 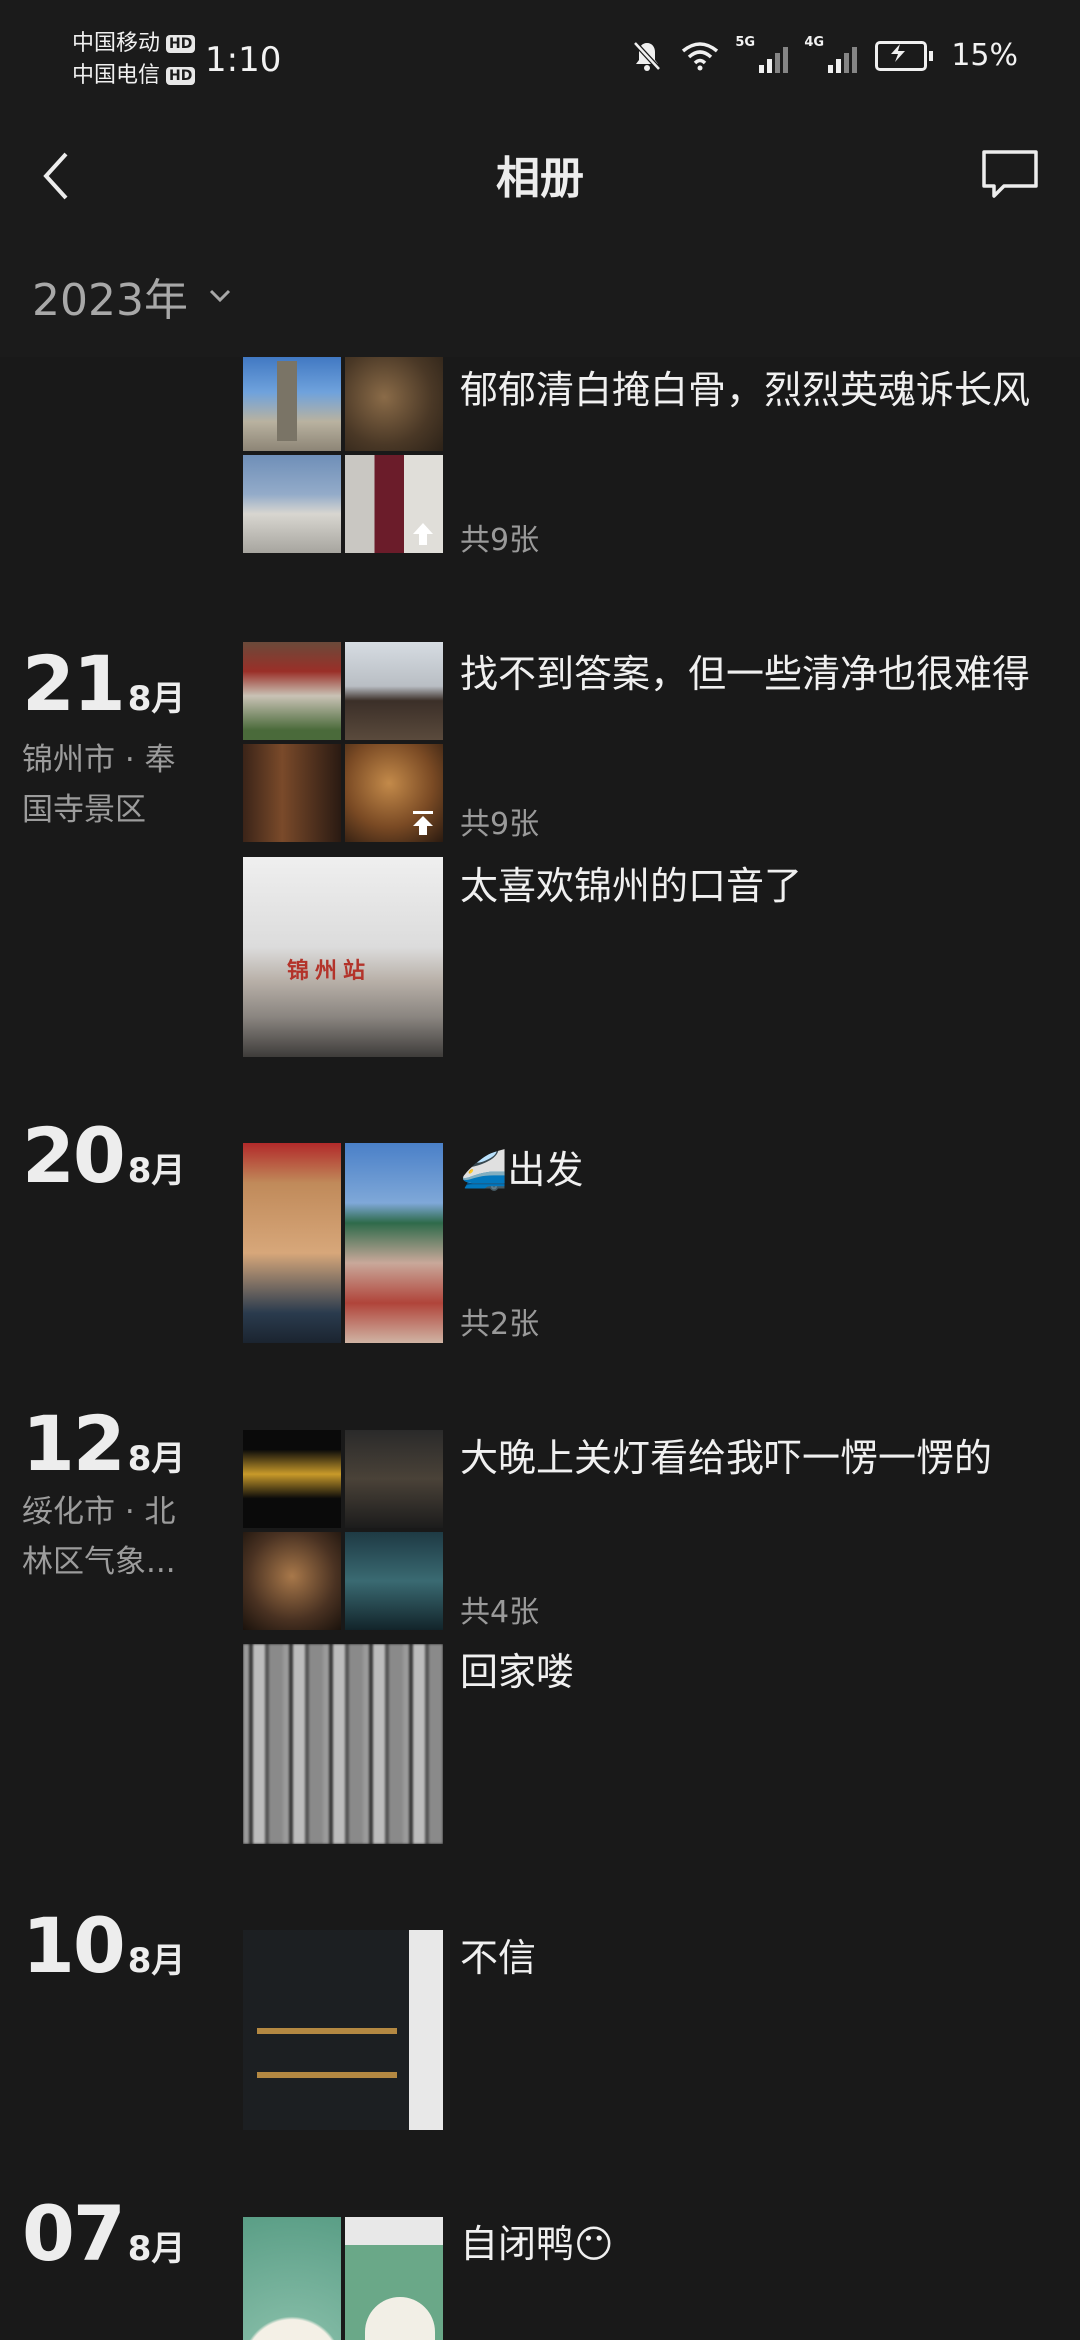 I want to click on mute-bell-icon, so click(x=647, y=55).